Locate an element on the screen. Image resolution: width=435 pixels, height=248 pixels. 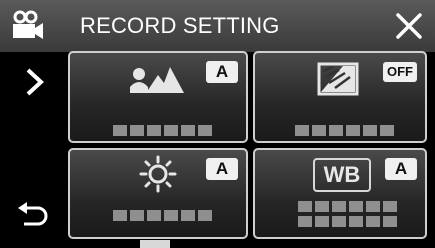
brightness-icon is located at coordinates (158, 174).